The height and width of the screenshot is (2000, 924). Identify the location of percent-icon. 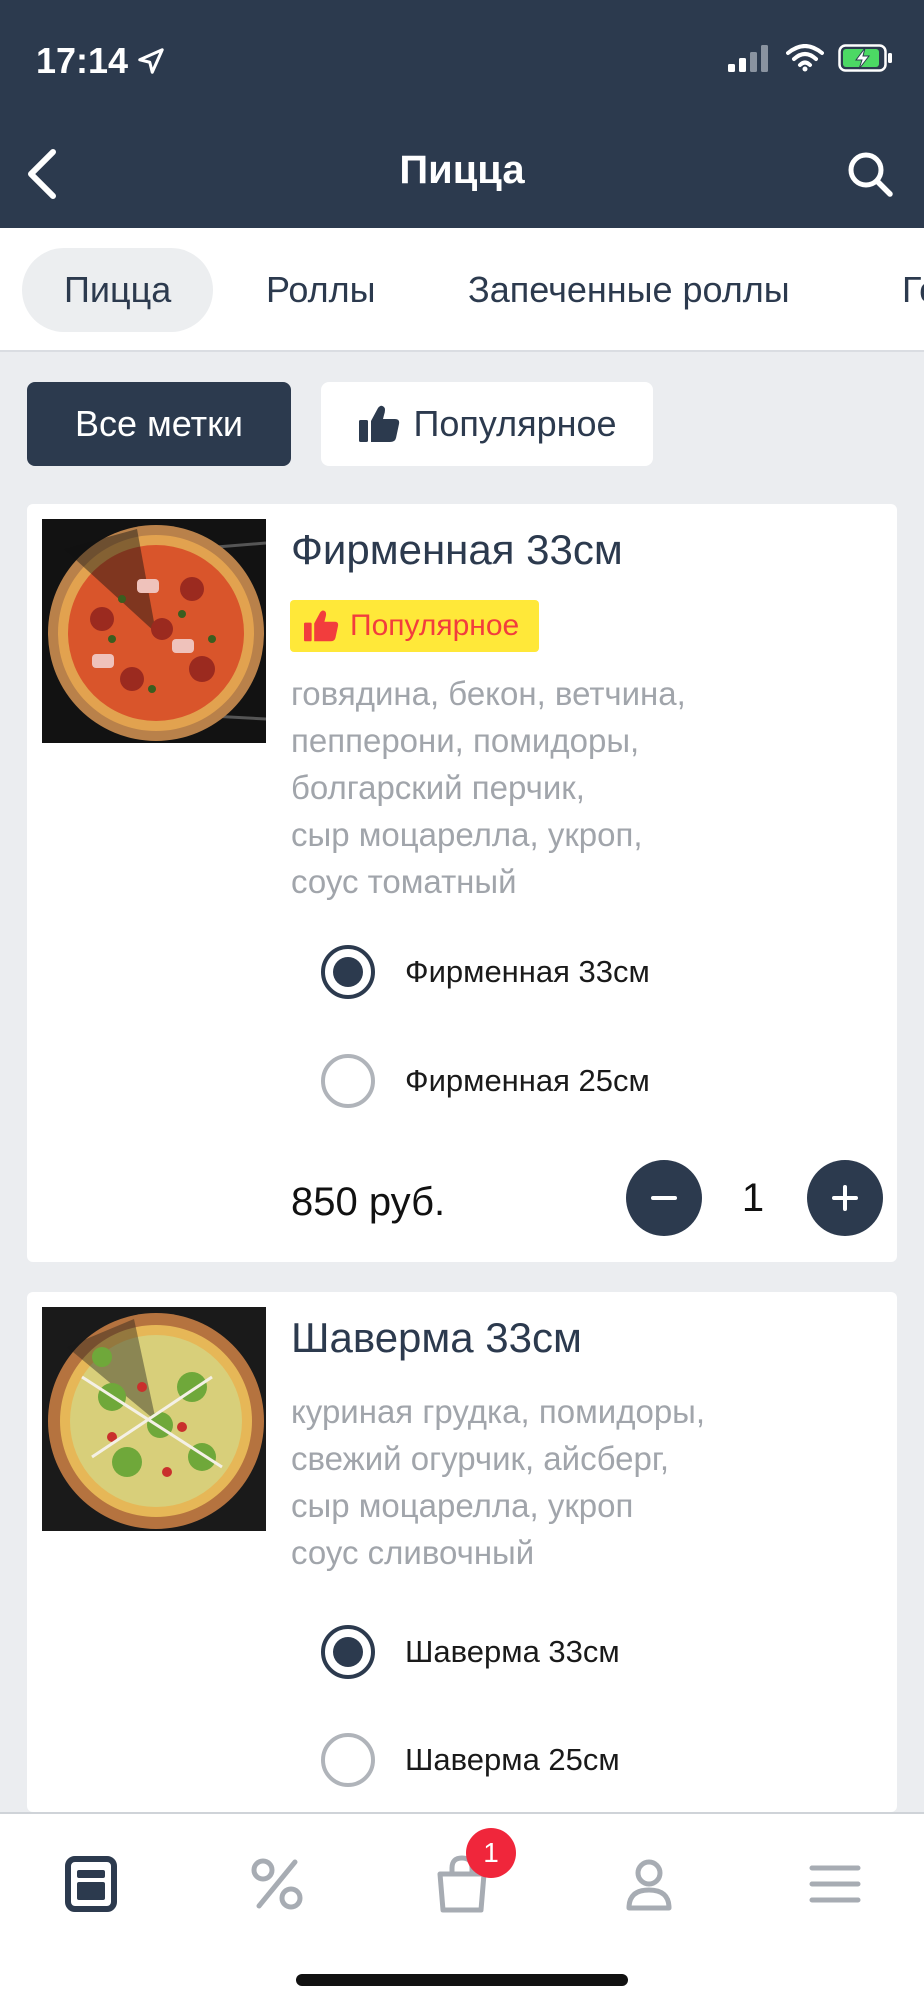
(277, 1884).